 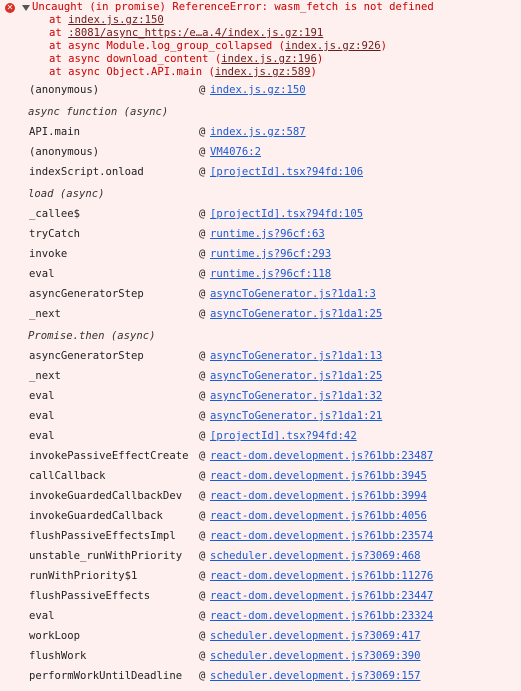 What do you see at coordinates (318, 476) in the screenshot?
I see `frame-source-link: react-dom.development.js?61bb:3945` at bounding box center [318, 476].